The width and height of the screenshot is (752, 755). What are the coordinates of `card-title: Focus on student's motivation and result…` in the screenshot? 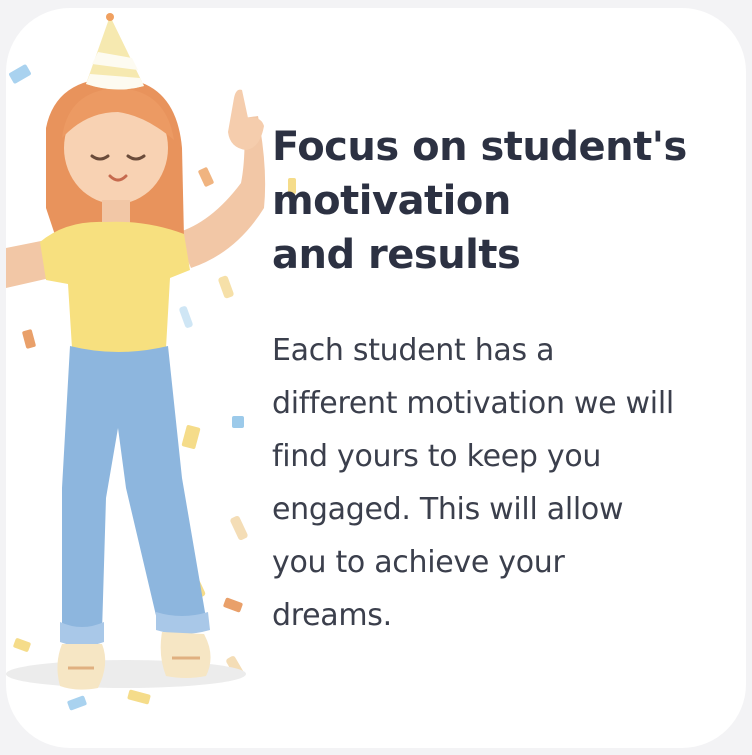 It's located at (497, 201).